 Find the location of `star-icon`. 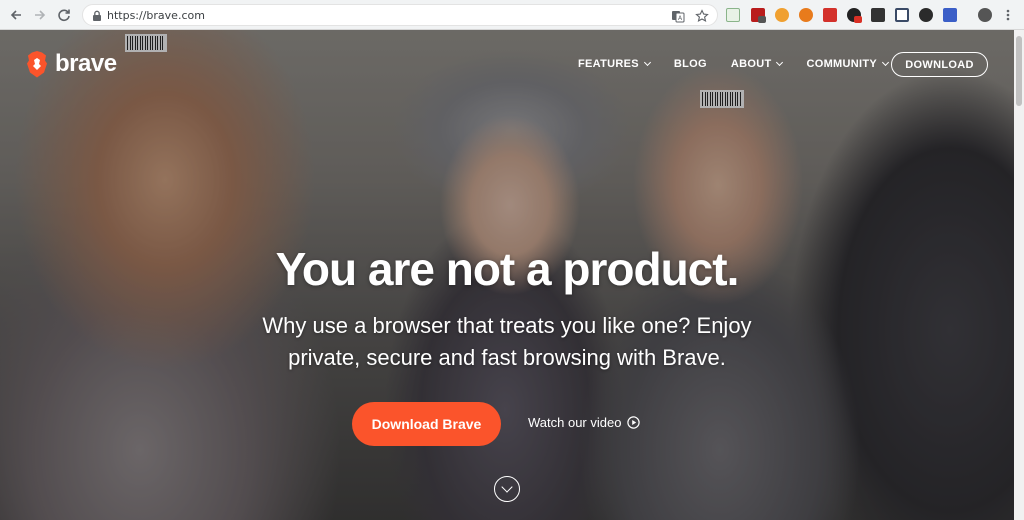

star-icon is located at coordinates (702, 16).